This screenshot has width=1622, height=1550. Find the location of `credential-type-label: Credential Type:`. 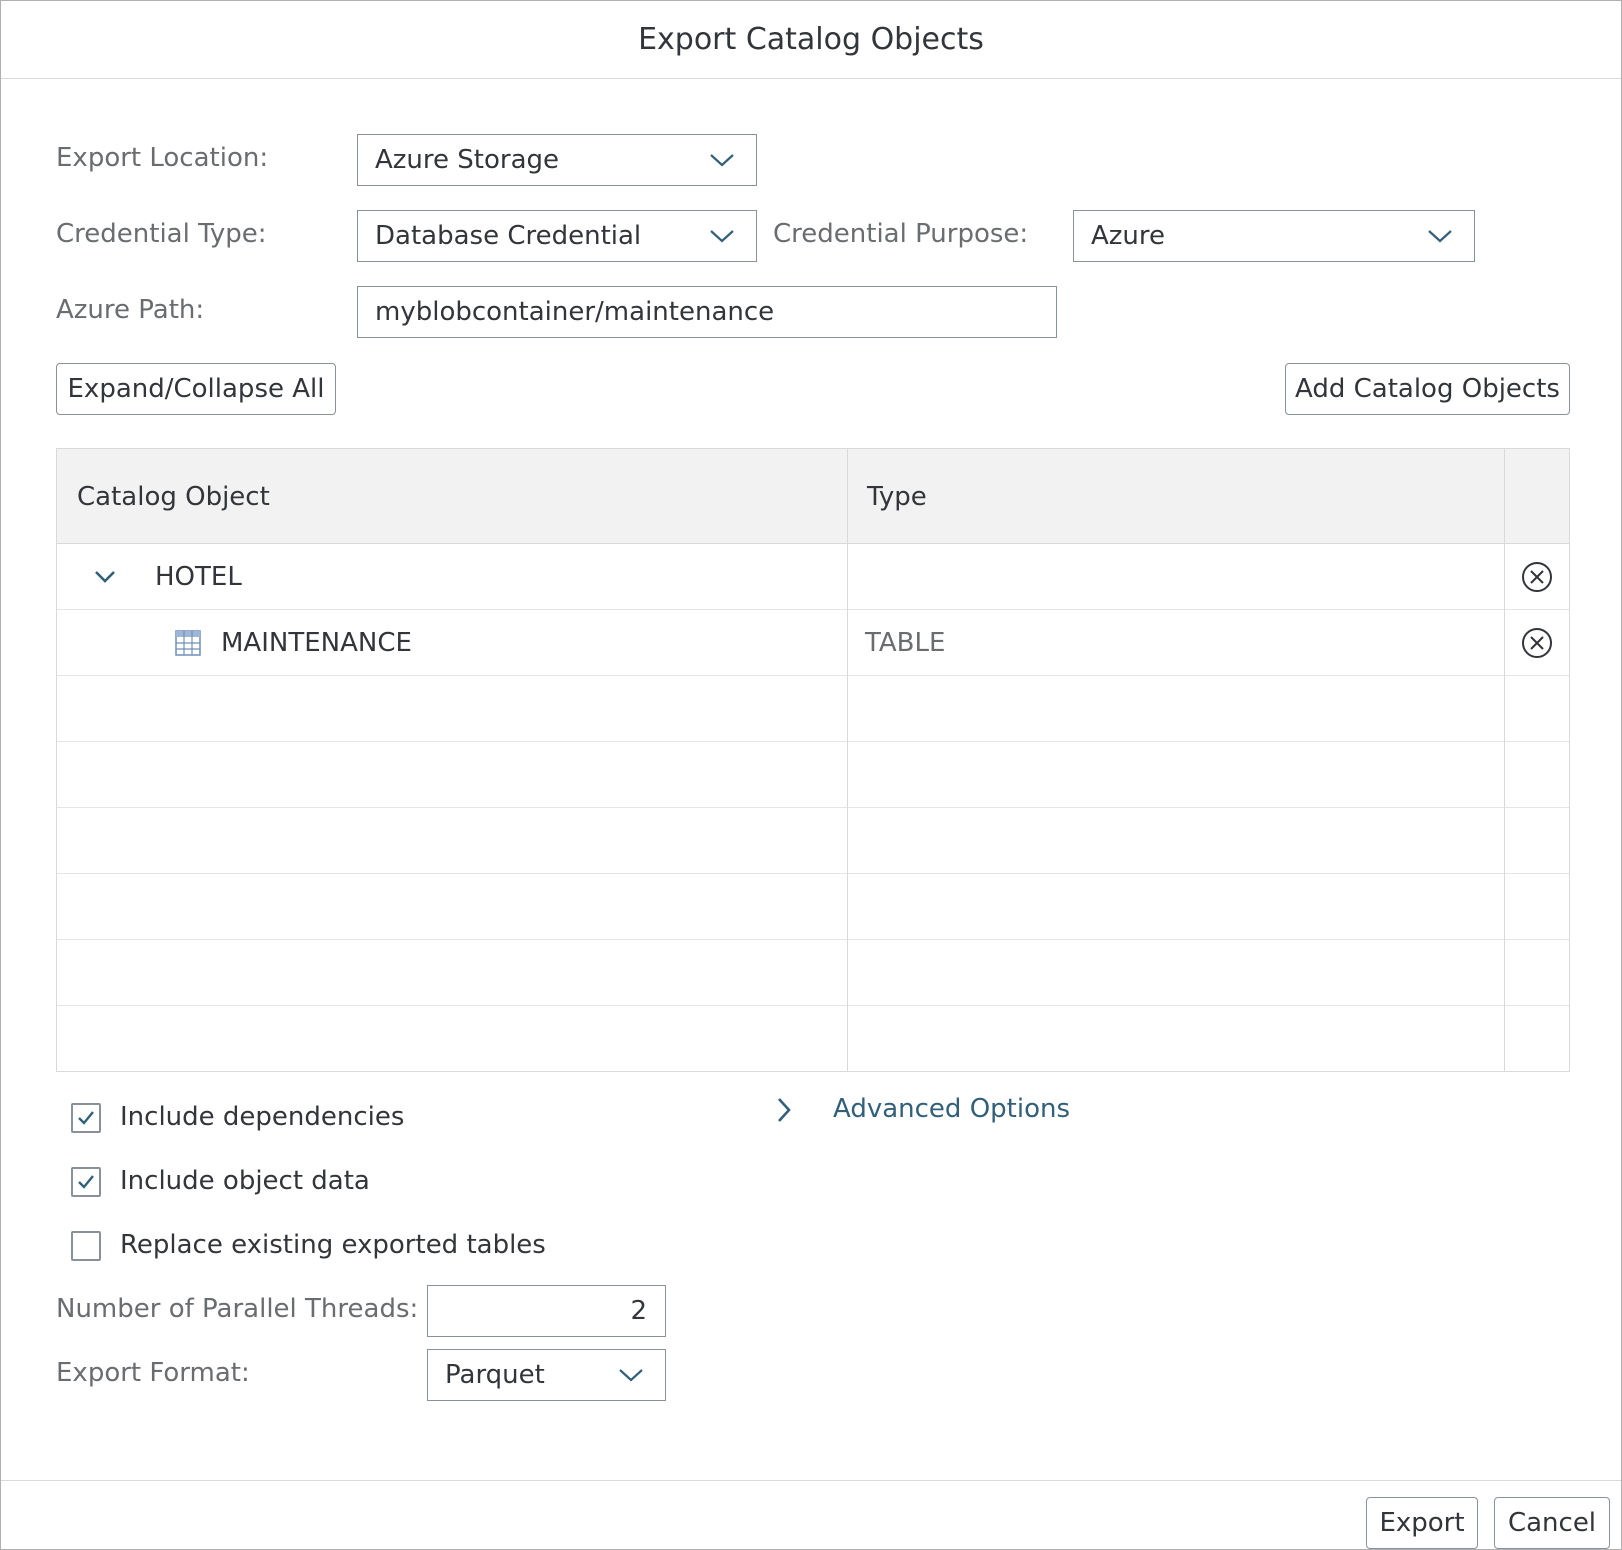

credential-type-label: Credential Type: is located at coordinates (161, 234).